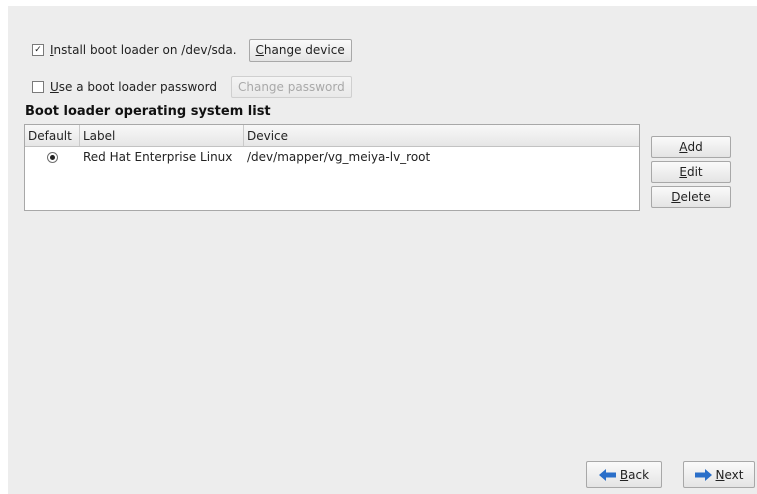  I want to click on default-radio, so click(52, 157).